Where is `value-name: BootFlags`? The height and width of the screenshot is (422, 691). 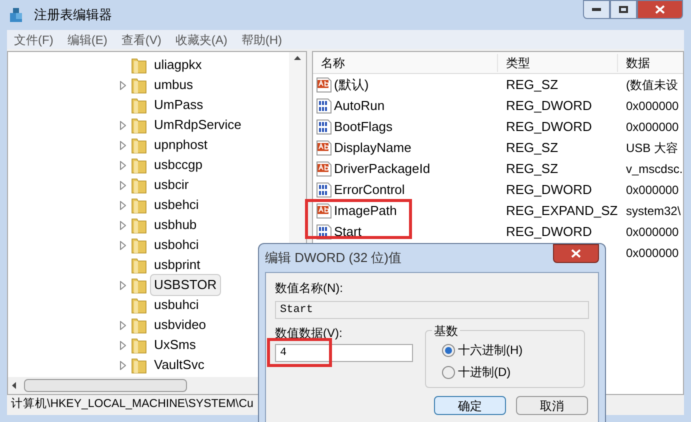 value-name: BootFlags is located at coordinates (363, 126).